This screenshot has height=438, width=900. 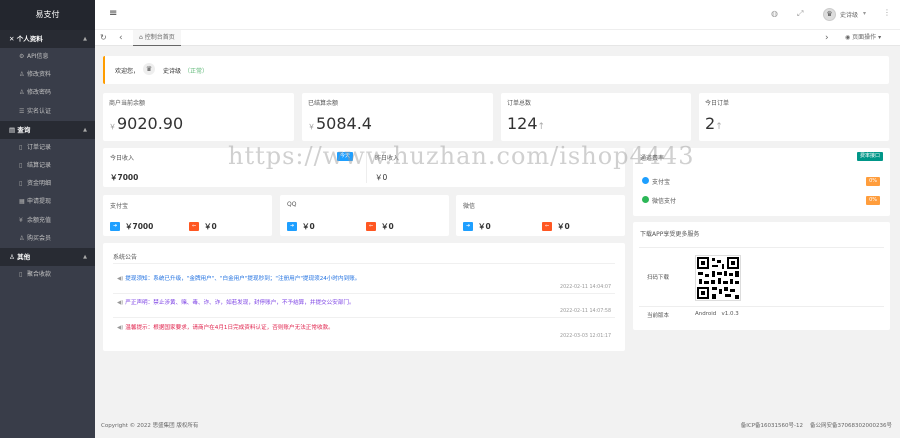 I want to click on stat-card-settled: 已结算余额 ￥5084.4, so click(x=397, y=117).